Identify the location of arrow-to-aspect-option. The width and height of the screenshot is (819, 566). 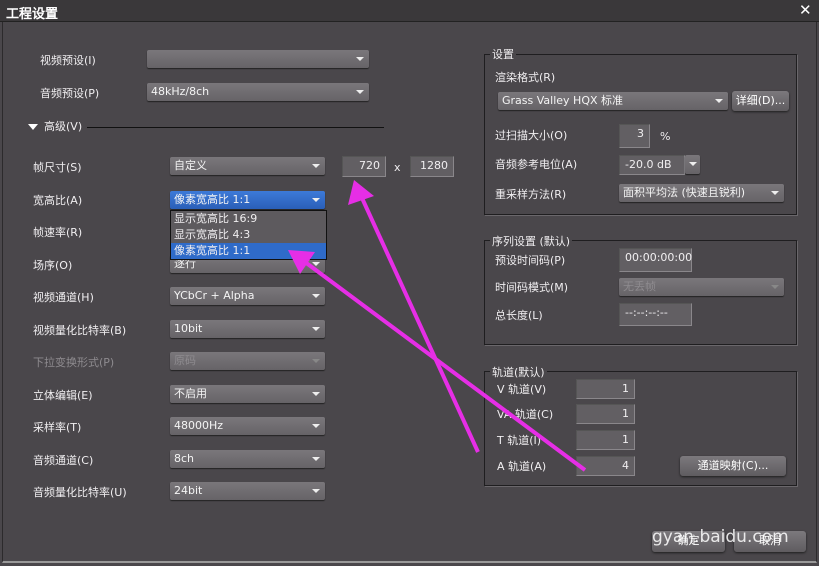
(445, 366).